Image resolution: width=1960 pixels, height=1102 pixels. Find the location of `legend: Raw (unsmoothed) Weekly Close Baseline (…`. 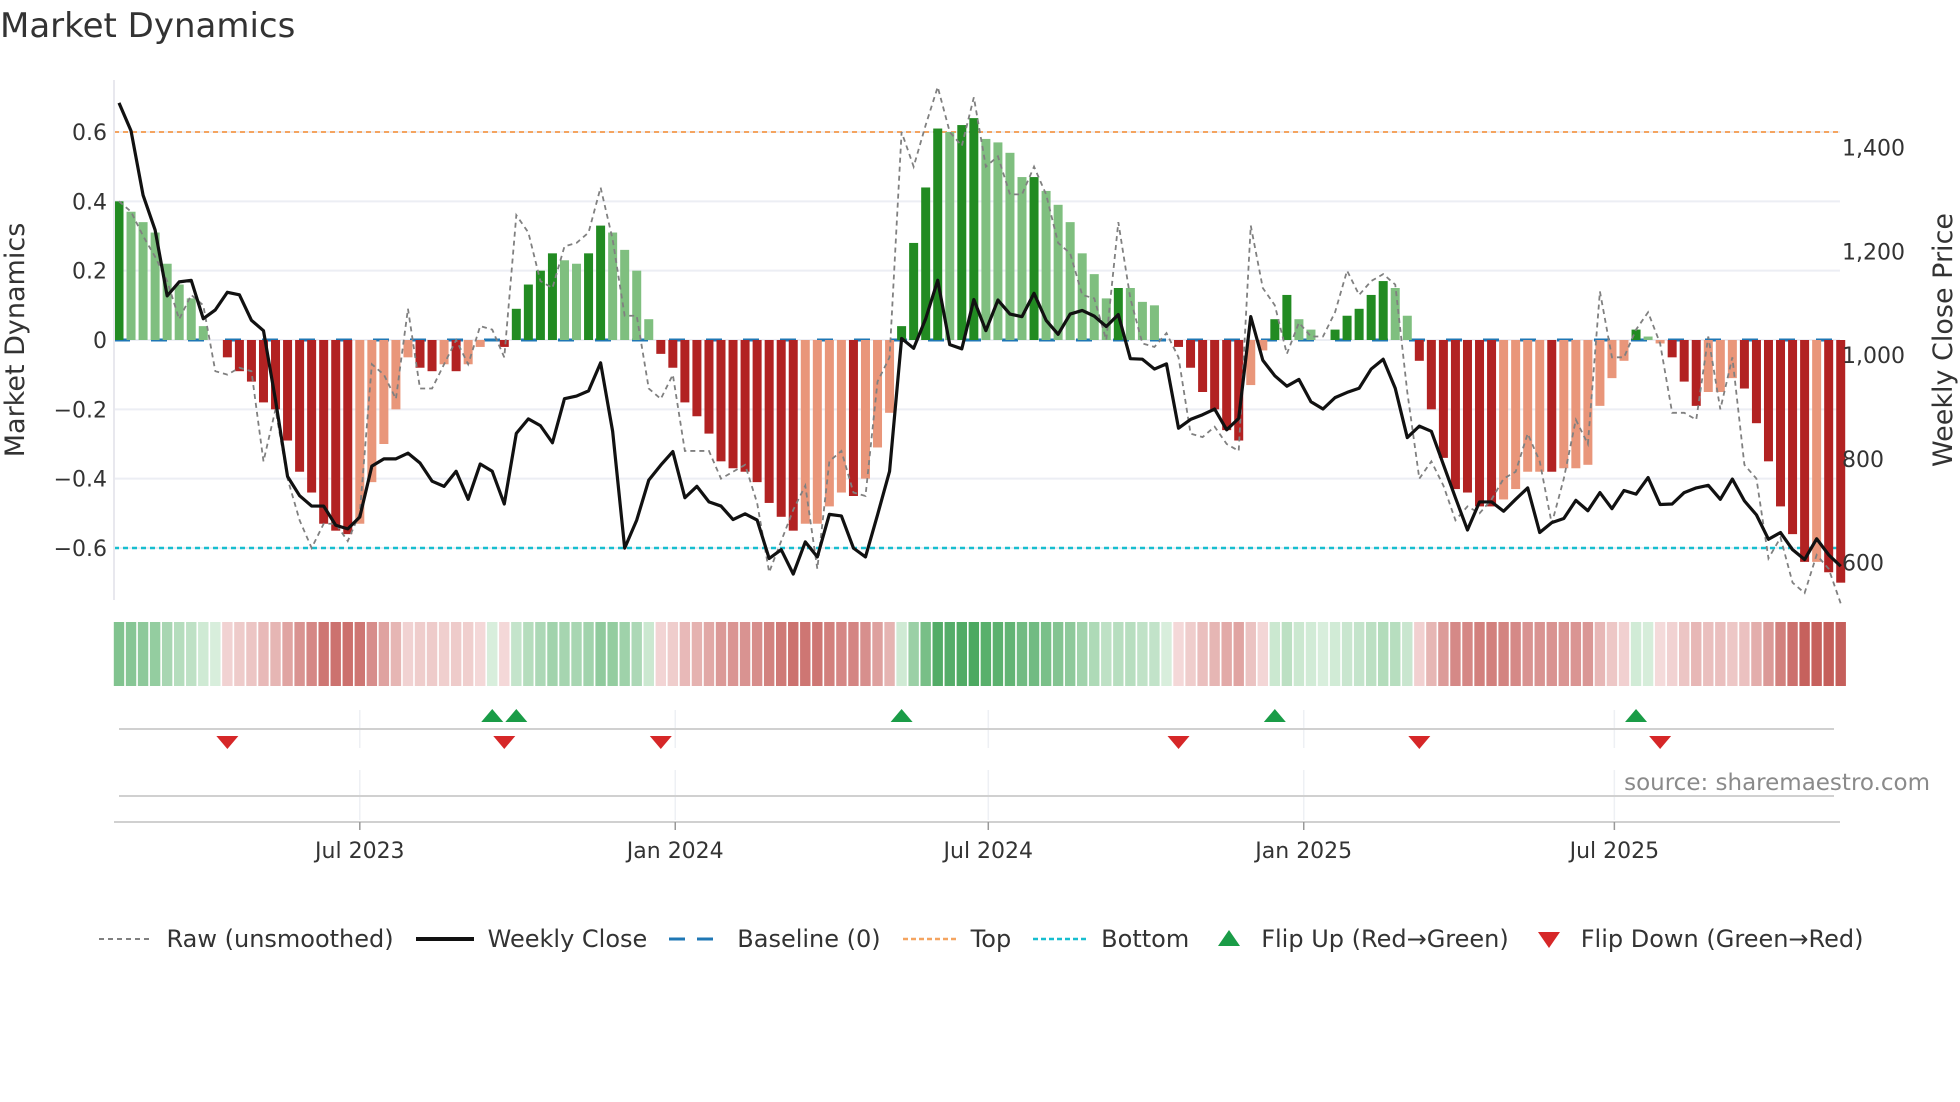

legend: Raw (unsmoothed) Weekly Close Baseline (… is located at coordinates (980, 939).